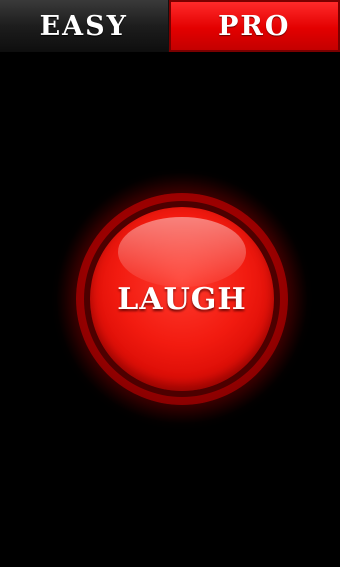  I want to click on tab-easy-label: EASY, so click(83, 26).